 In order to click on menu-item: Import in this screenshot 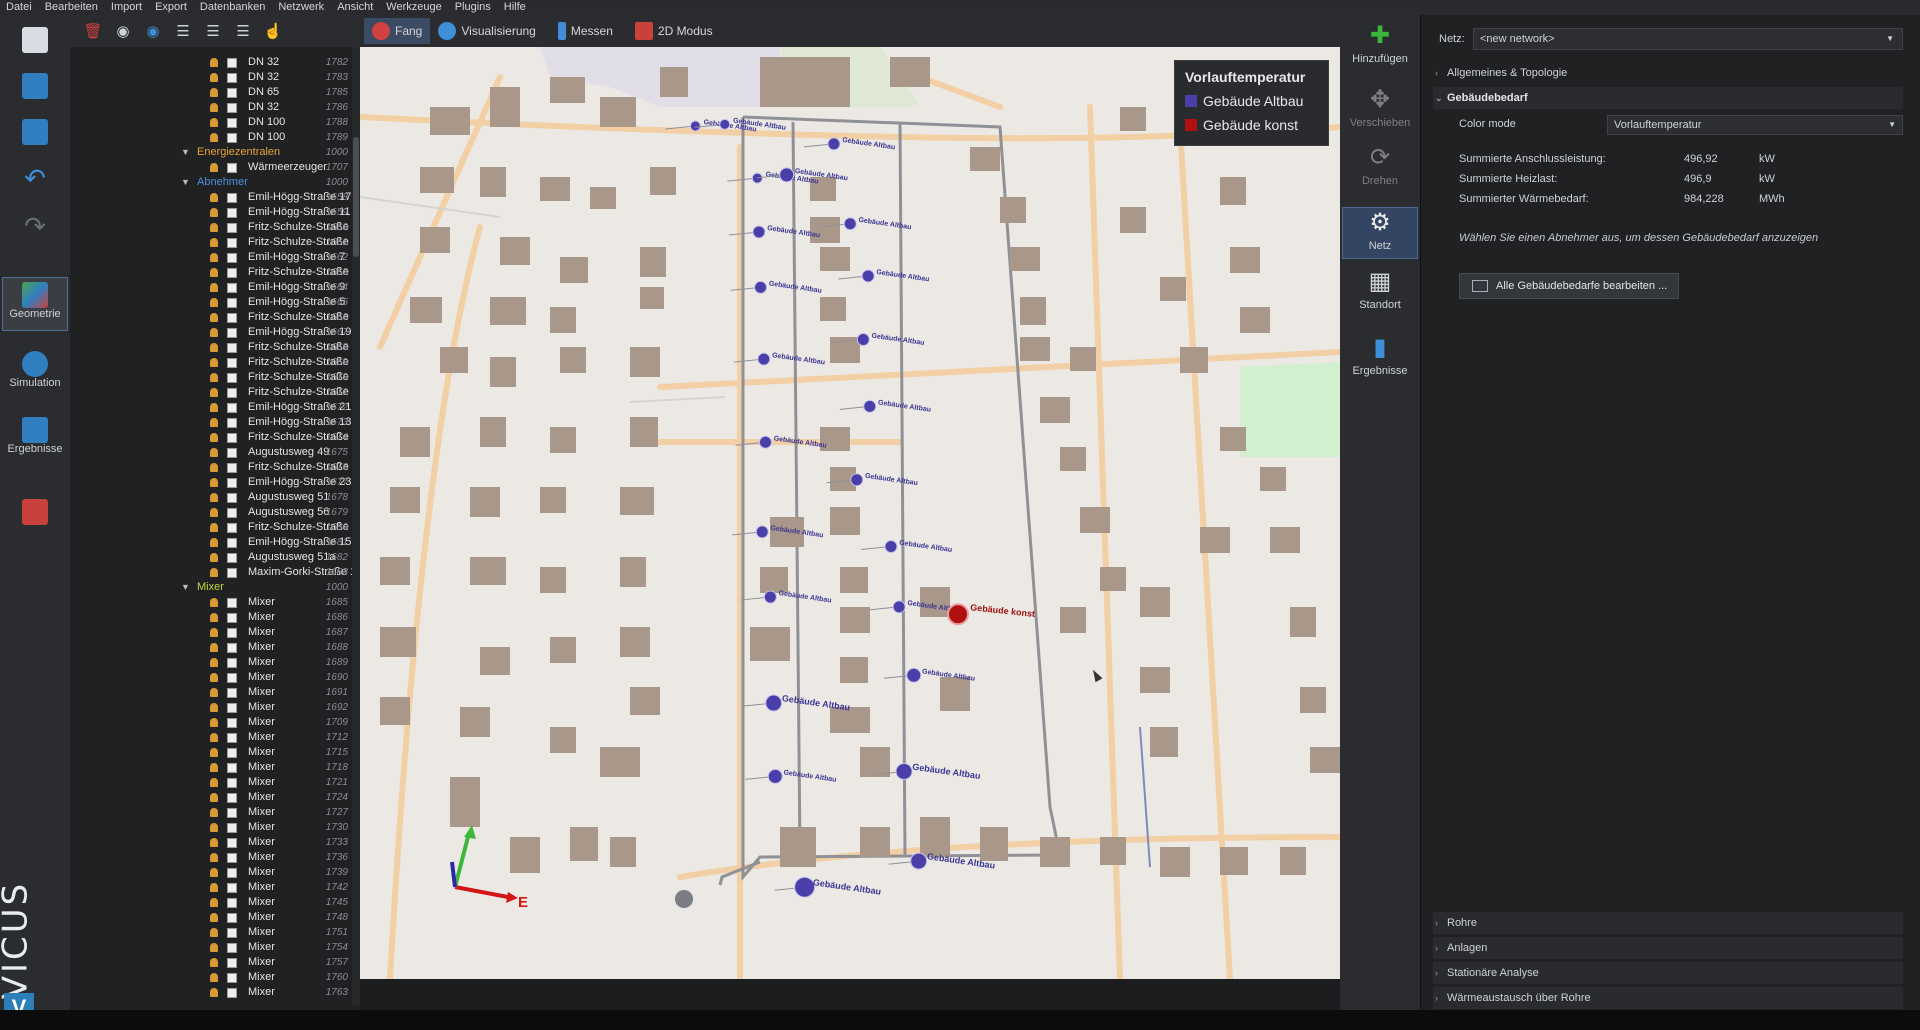, I will do `click(127, 7)`.